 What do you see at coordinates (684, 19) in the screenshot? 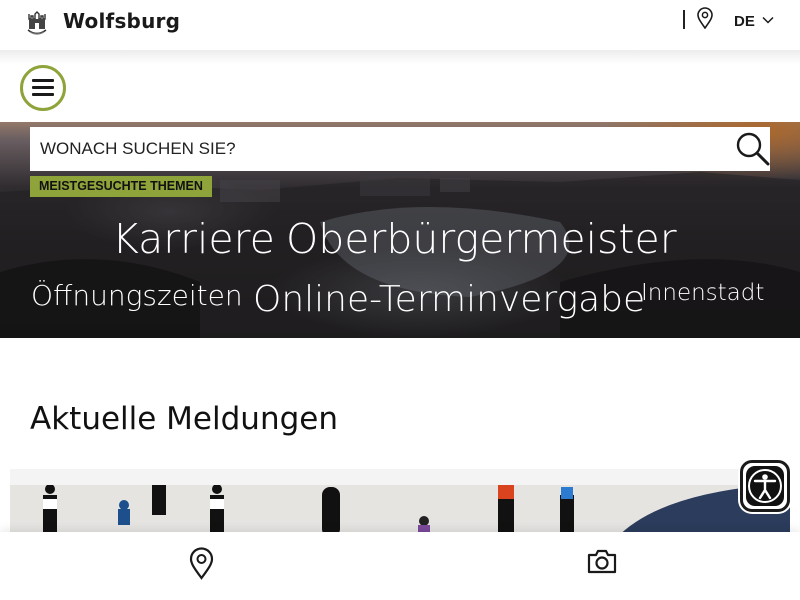
I see `header-divider` at bounding box center [684, 19].